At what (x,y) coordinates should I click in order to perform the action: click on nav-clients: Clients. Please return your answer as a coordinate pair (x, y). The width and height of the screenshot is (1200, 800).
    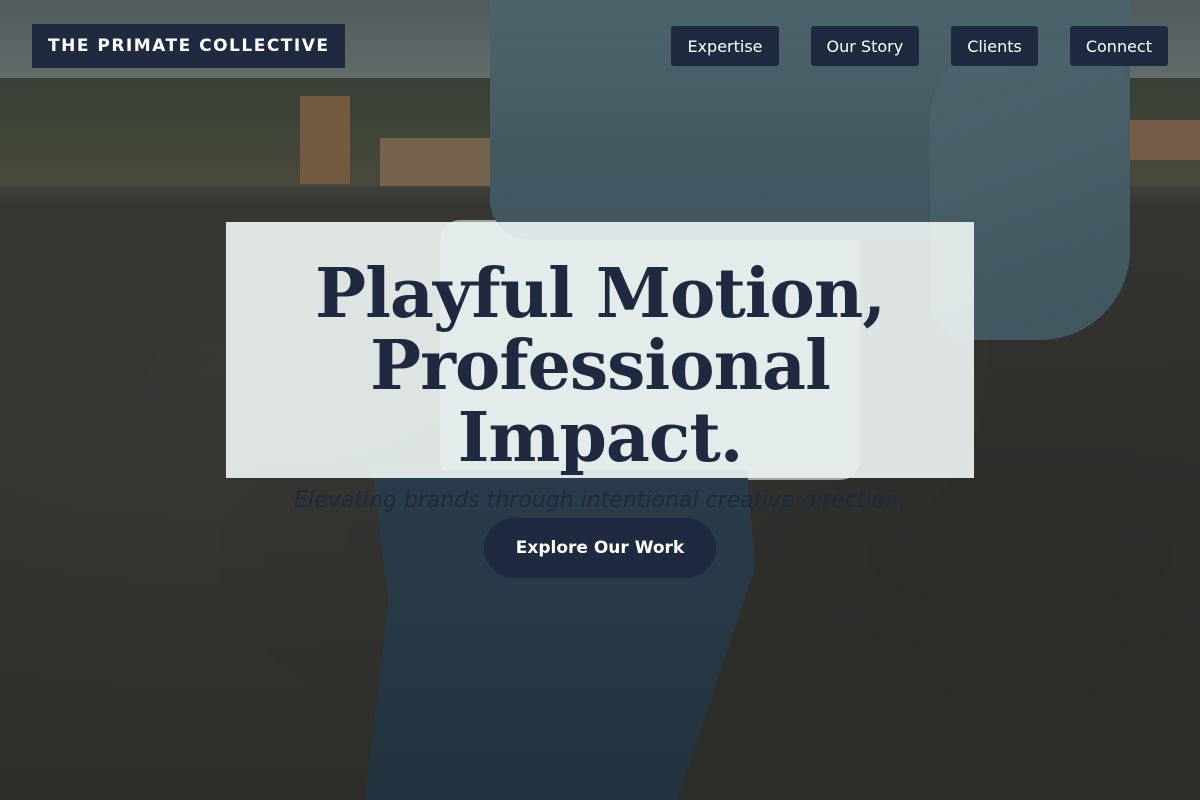
    Looking at the image, I should click on (994, 46).